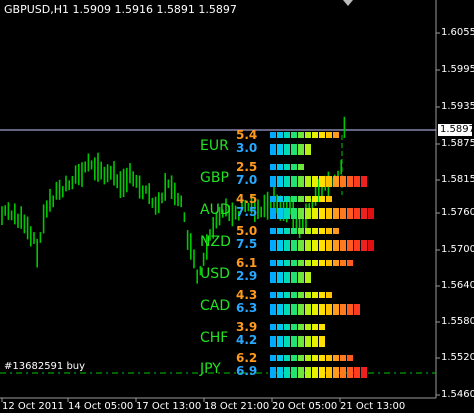 This screenshot has height=413, width=474. Describe the element at coordinates (214, 338) in the screenshot. I see `currency-label: CHF` at that location.